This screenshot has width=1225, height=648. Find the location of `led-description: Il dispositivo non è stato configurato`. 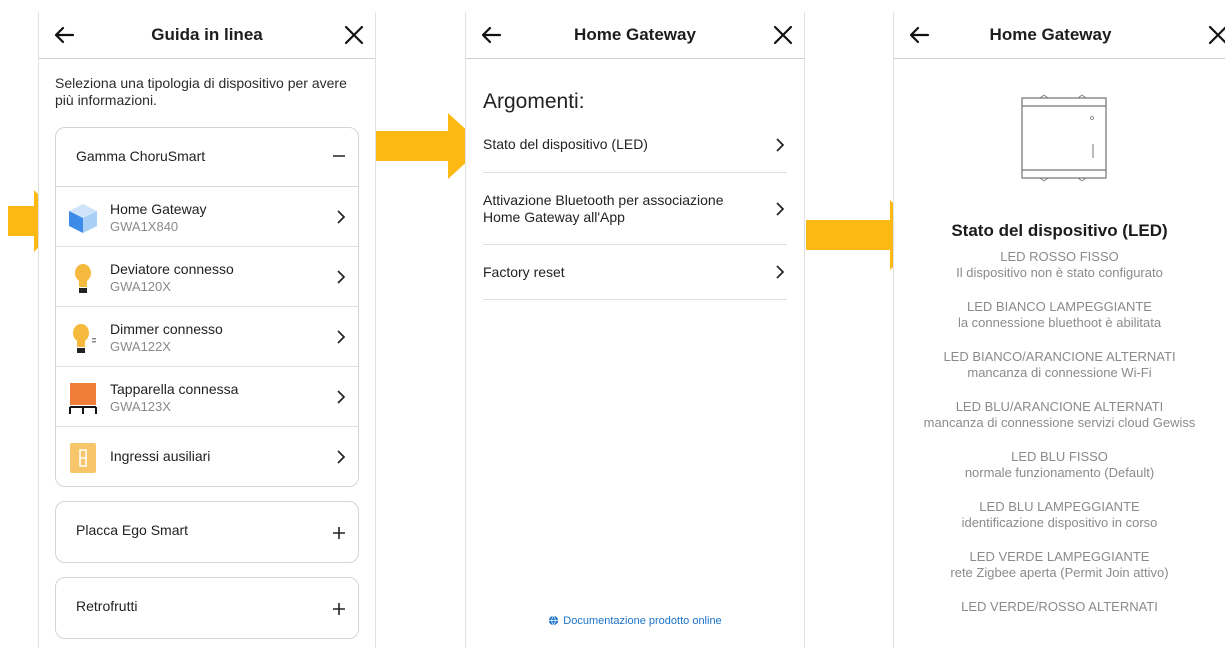

led-description: Il dispositivo non è stato configurato is located at coordinates (1059, 272).